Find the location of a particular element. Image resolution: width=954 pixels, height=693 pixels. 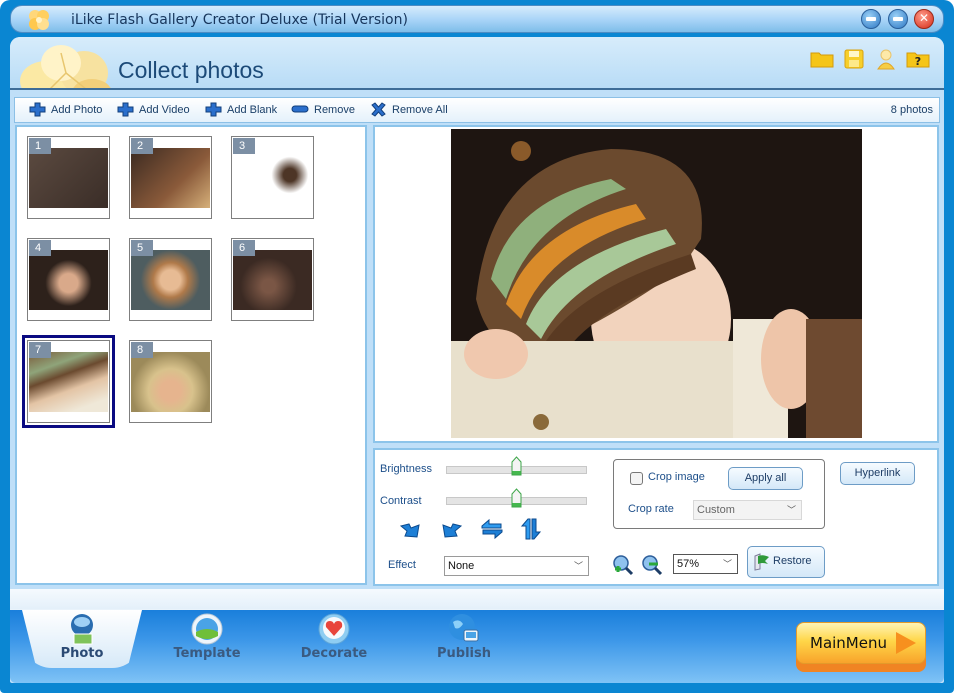

crop-rate-dropdown: Custom ﹀ is located at coordinates (747, 510).